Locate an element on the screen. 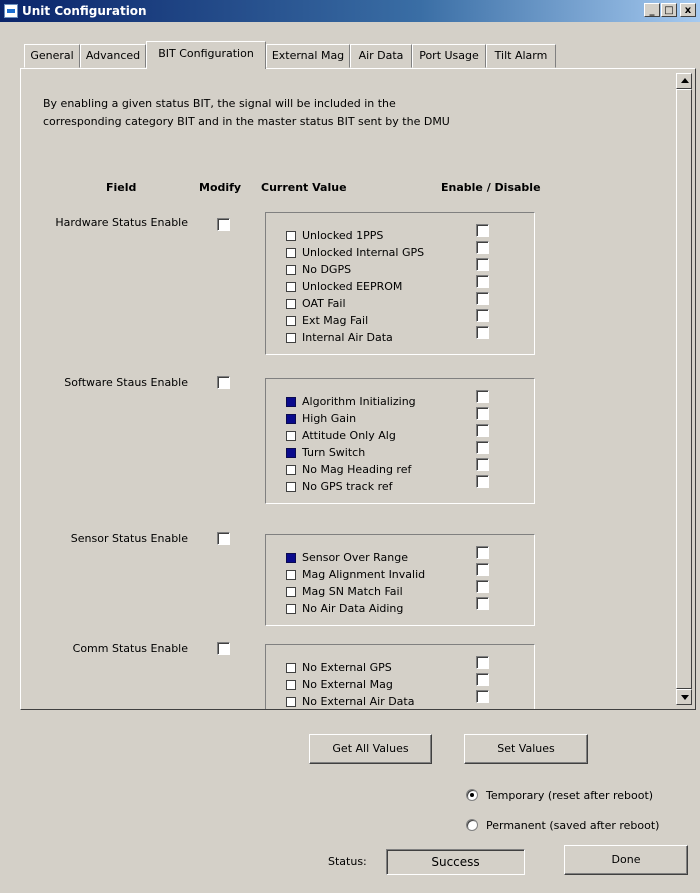 The image size is (700, 893). scroll-thumb is located at coordinates (684, 389).